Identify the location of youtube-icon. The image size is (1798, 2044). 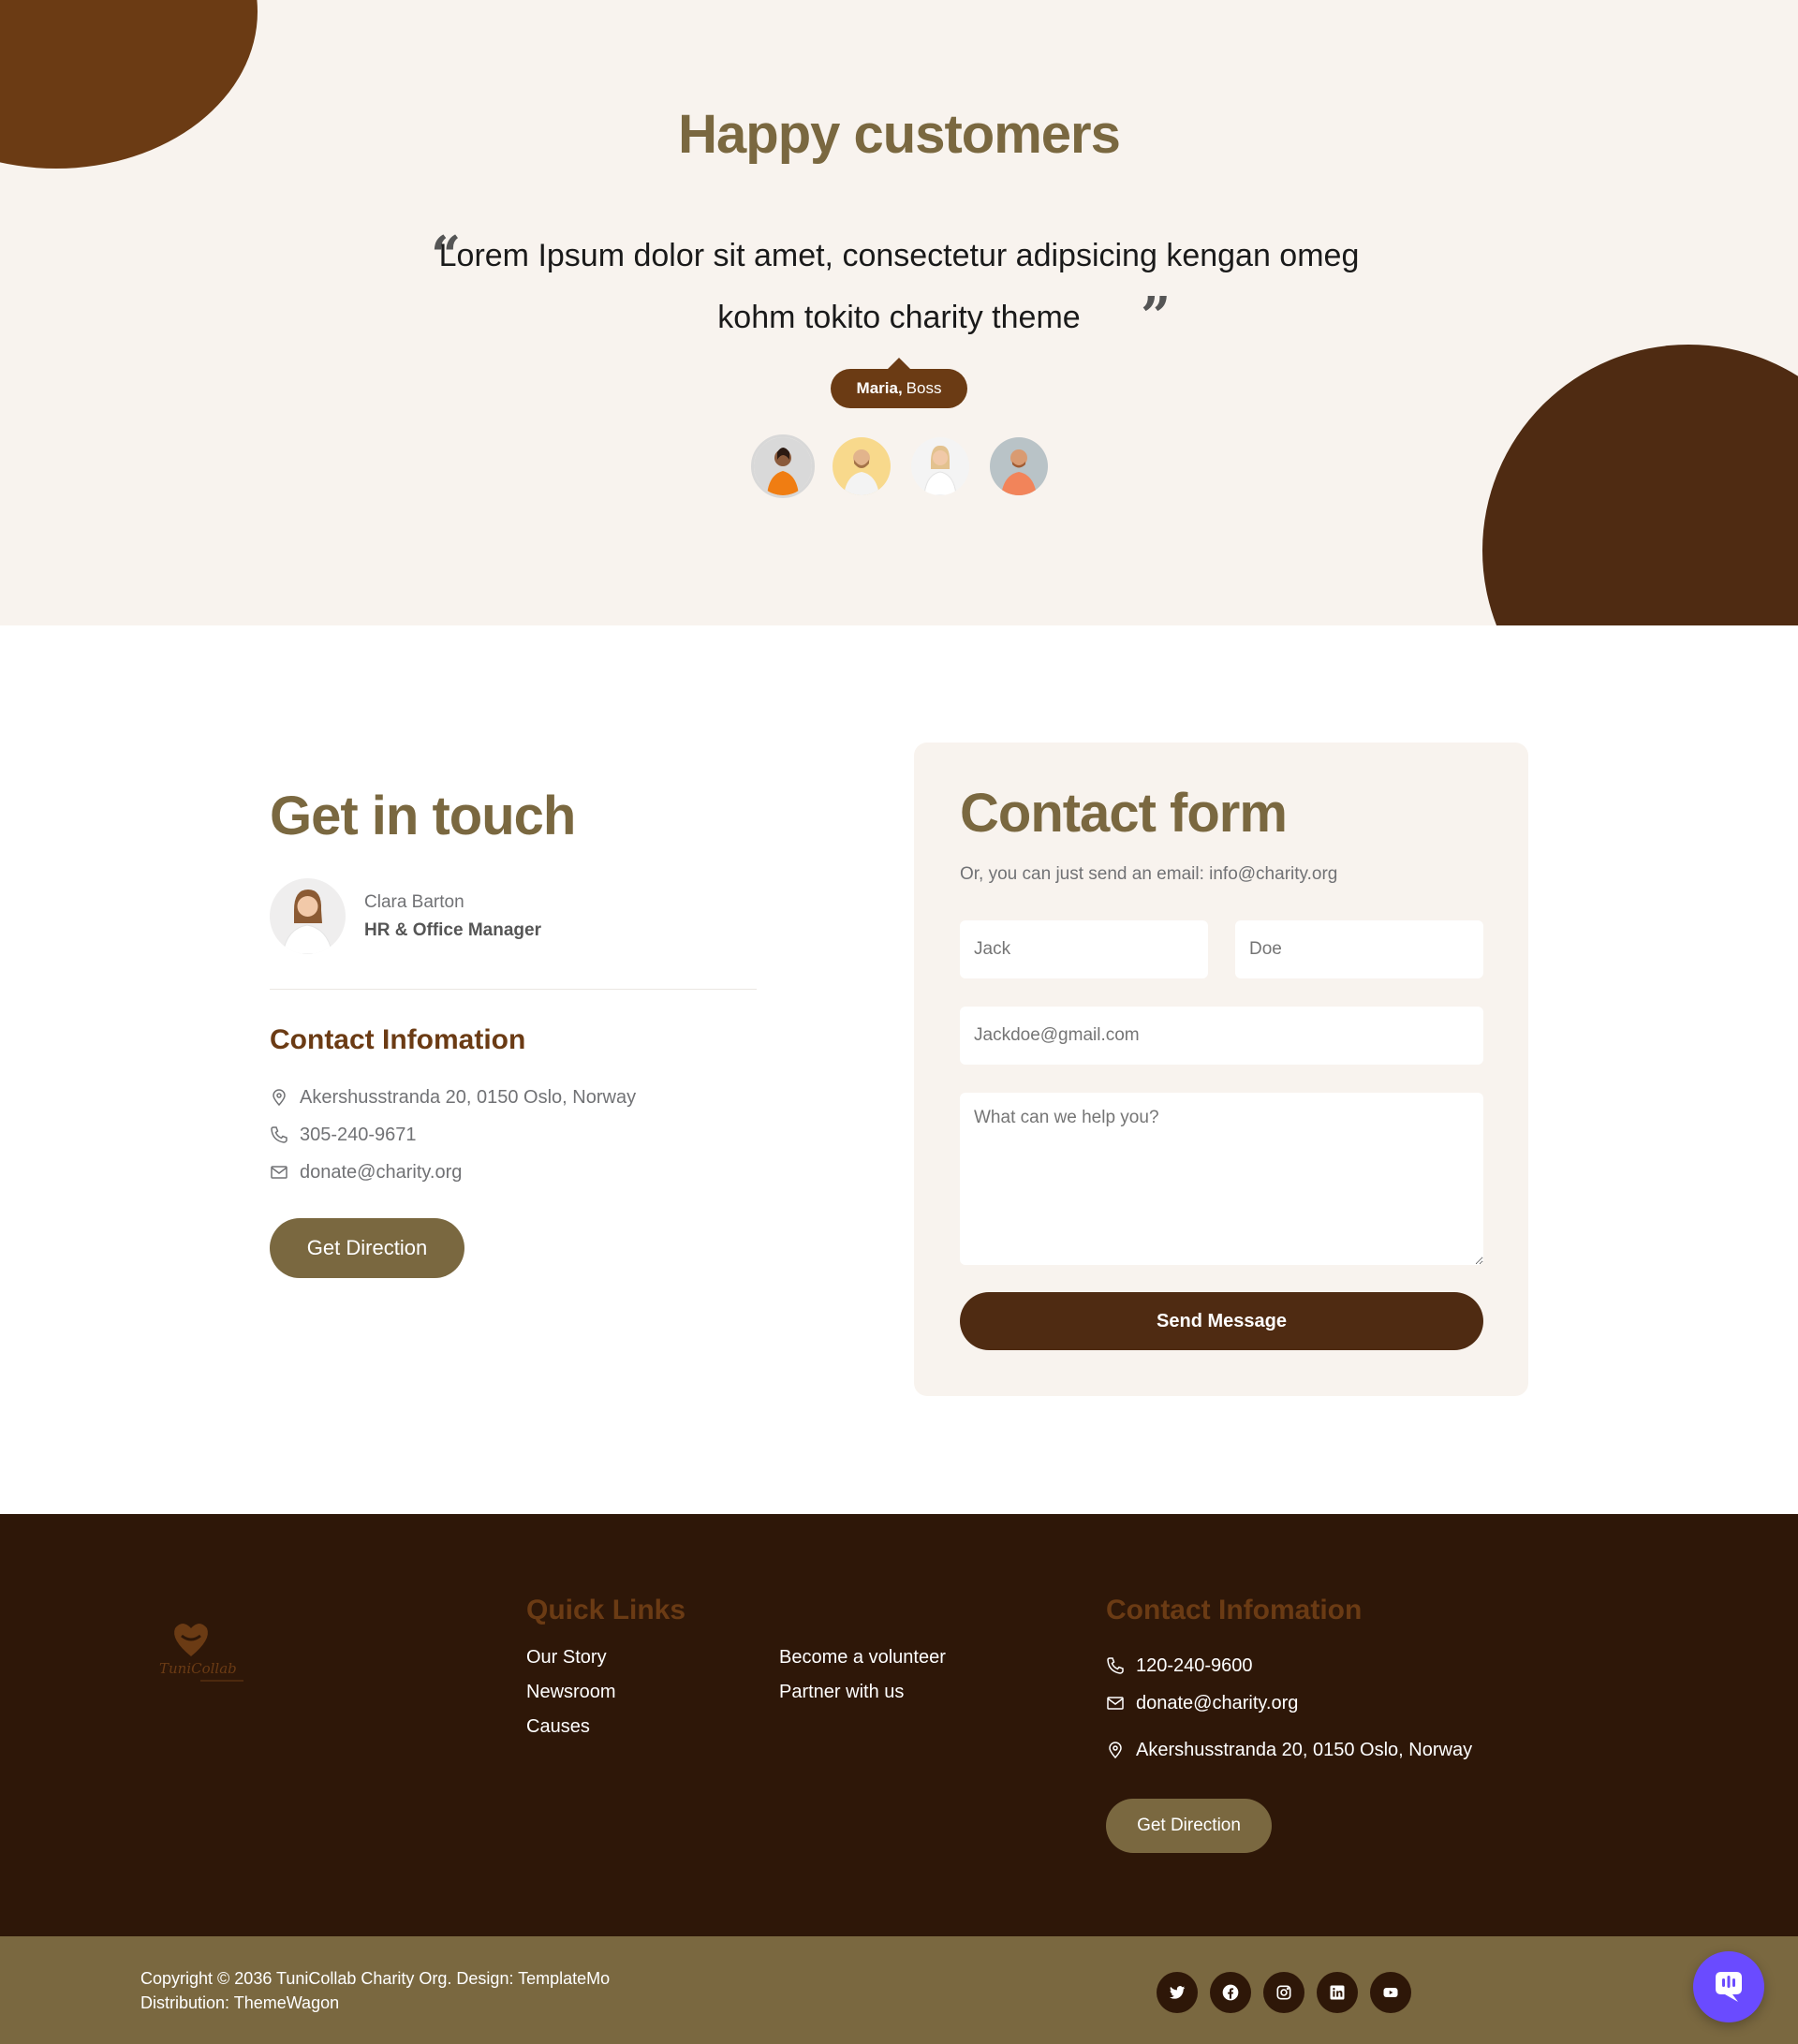
(1390, 1992).